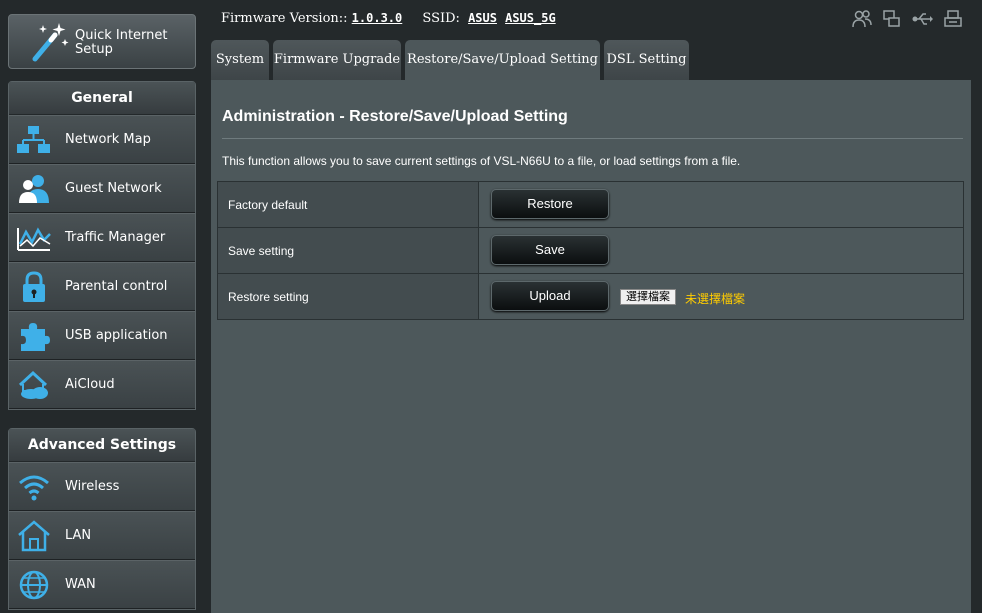 Image resolution: width=982 pixels, height=613 pixels. I want to click on nav-item-label: AiCloud, so click(90, 384).